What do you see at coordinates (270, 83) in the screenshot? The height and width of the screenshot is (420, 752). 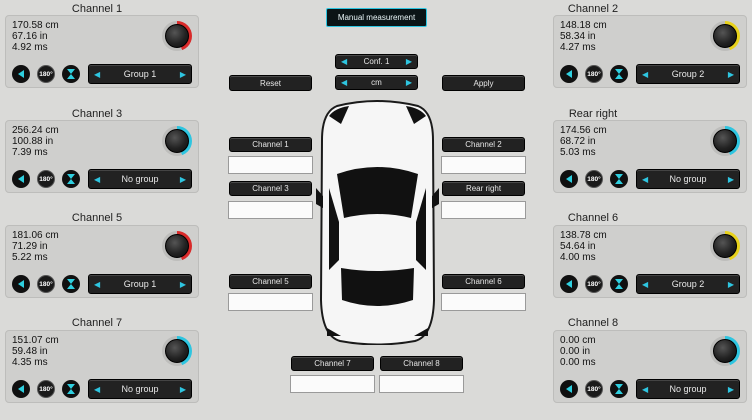 I see `reset-button: Reset` at bounding box center [270, 83].